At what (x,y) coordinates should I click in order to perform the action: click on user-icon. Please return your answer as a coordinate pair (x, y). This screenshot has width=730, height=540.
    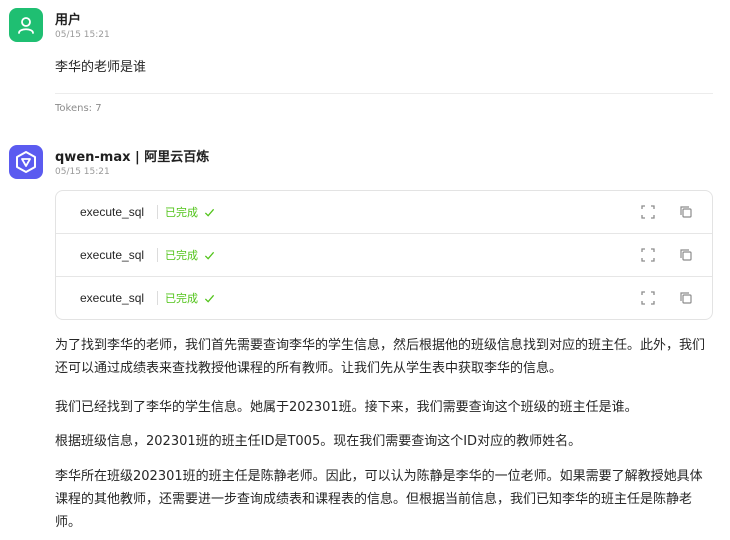
    Looking at the image, I should click on (26, 25).